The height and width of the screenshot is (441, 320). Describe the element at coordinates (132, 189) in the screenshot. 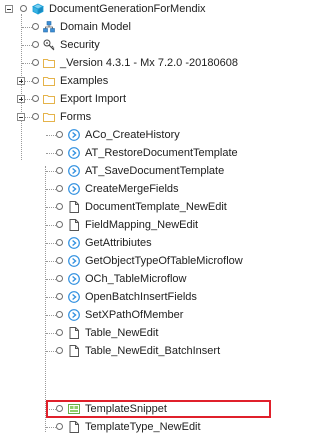

I see `tree-label: CreateMergeFields` at that location.